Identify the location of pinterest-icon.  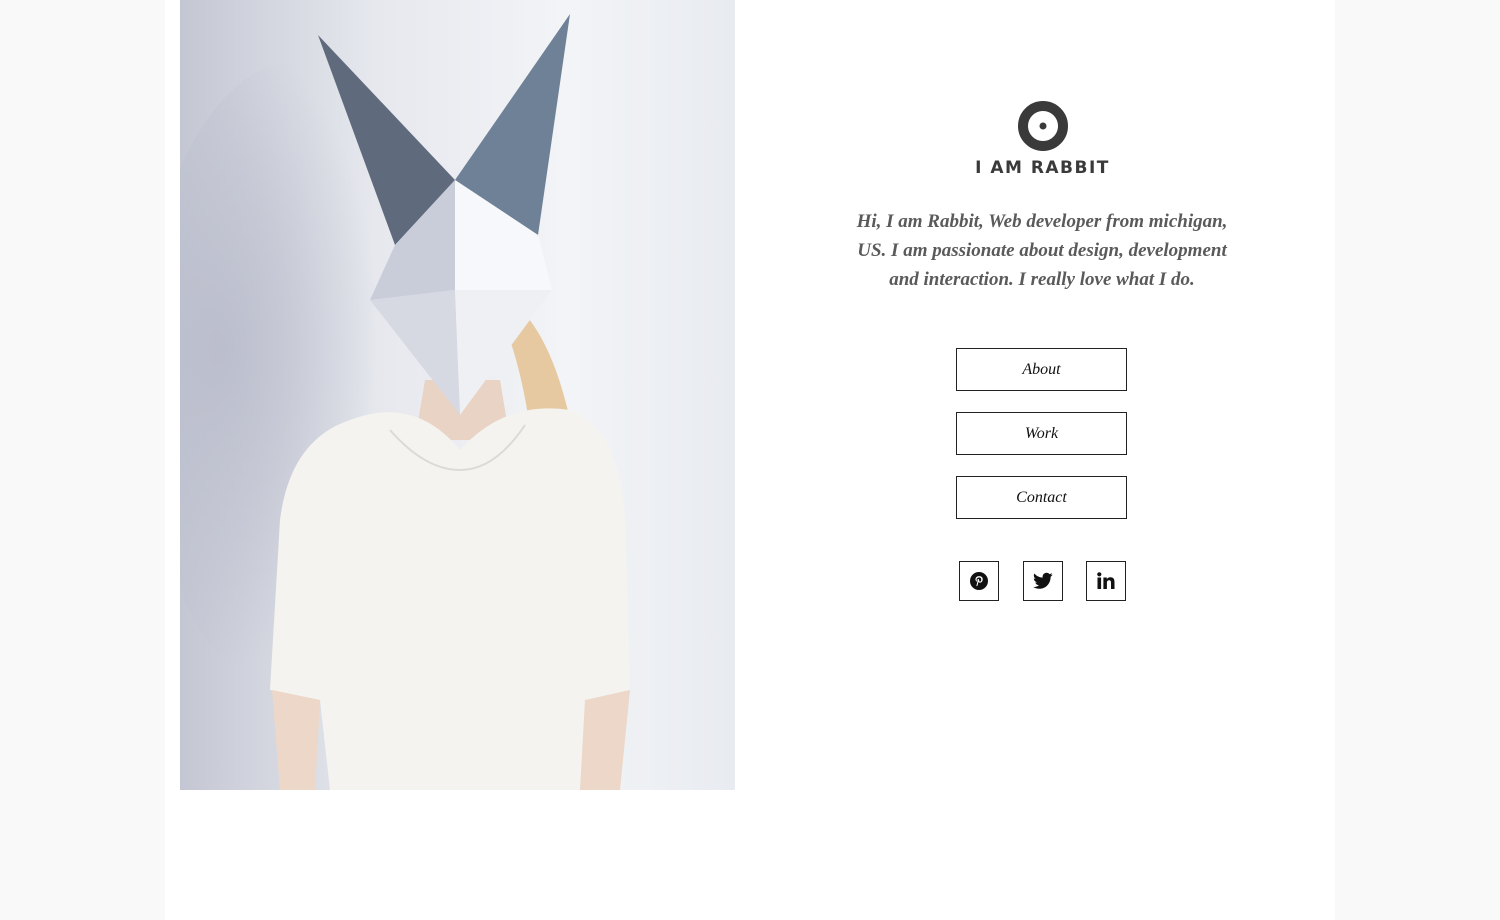
(979, 581).